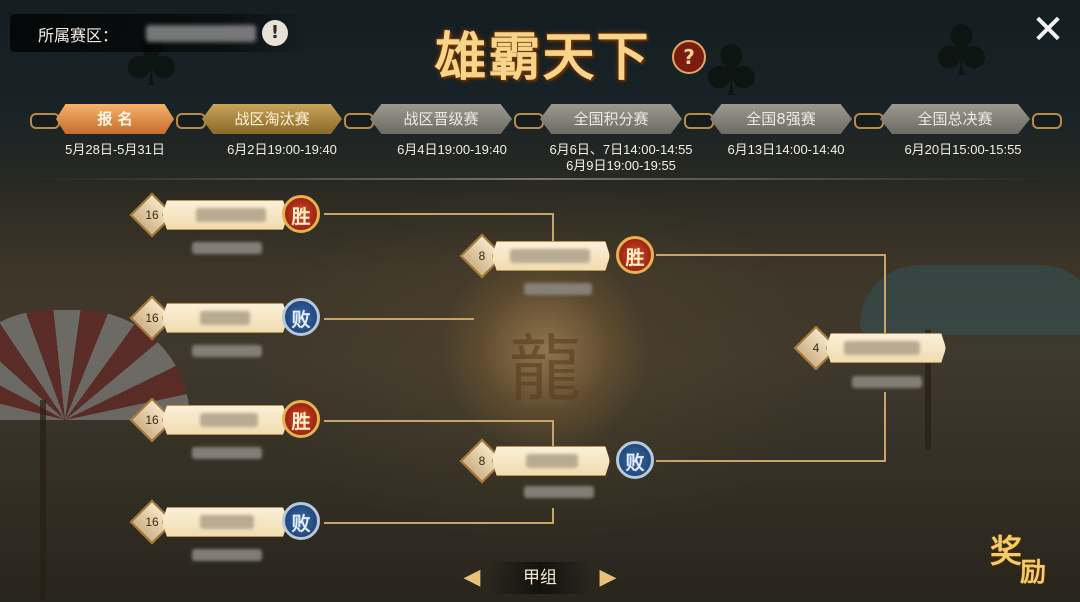  What do you see at coordinates (1025, 557) in the screenshot?
I see `reward-button: 奖 励` at bounding box center [1025, 557].